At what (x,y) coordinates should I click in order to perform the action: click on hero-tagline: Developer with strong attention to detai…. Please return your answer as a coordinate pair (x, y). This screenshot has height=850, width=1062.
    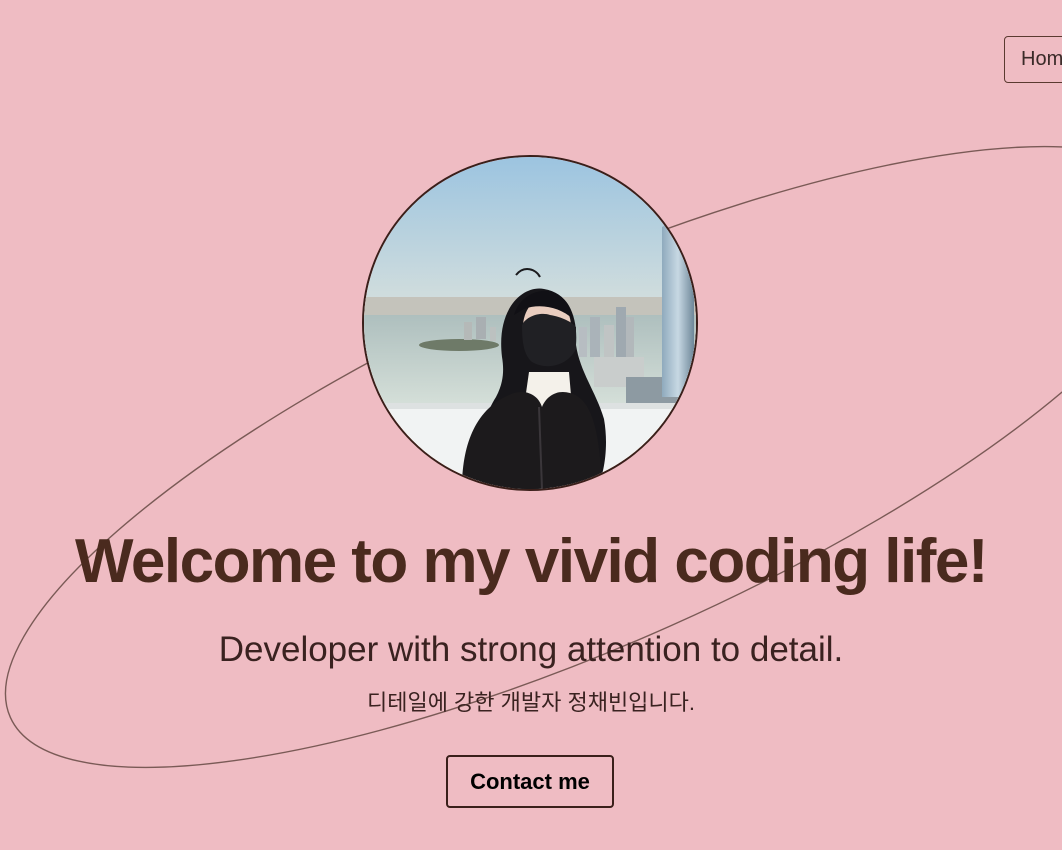
    Looking at the image, I should click on (531, 649).